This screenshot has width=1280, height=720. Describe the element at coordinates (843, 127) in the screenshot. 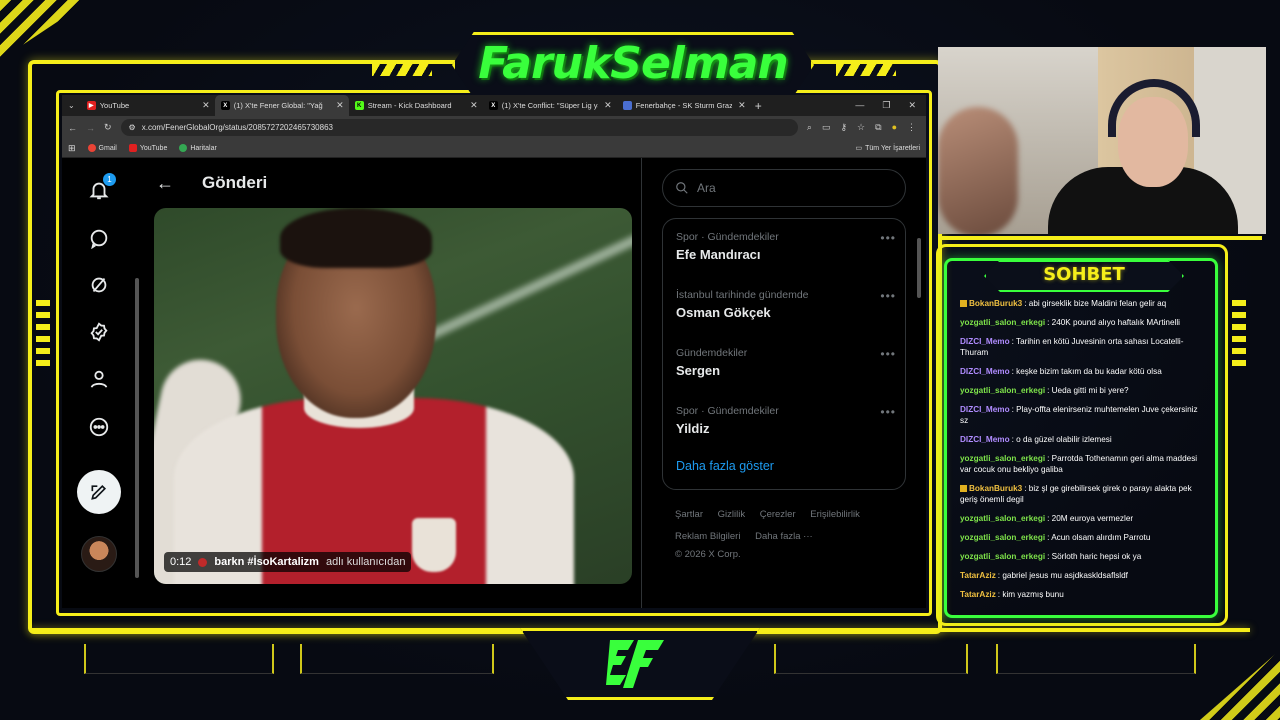

I see `password-key-icon: ⚷` at that location.